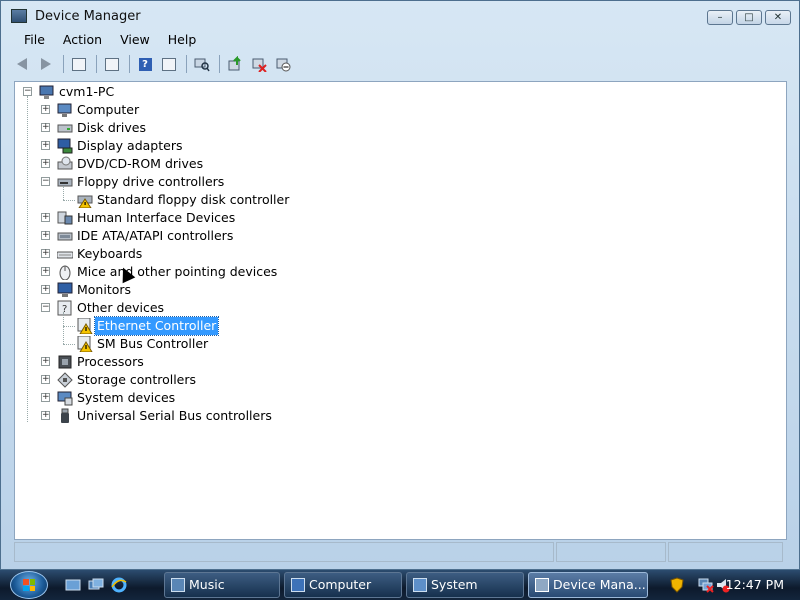 Image resolution: width=800 pixels, height=600 pixels. I want to click on category-label: System devices, so click(126, 397).